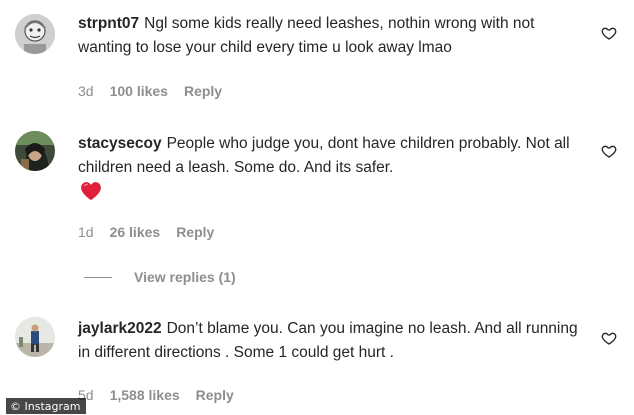 Image resolution: width=634 pixels, height=415 pixels. What do you see at coordinates (145, 395) in the screenshot?
I see `comment-likes: 1,588 likes` at bounding box center [145, 395].